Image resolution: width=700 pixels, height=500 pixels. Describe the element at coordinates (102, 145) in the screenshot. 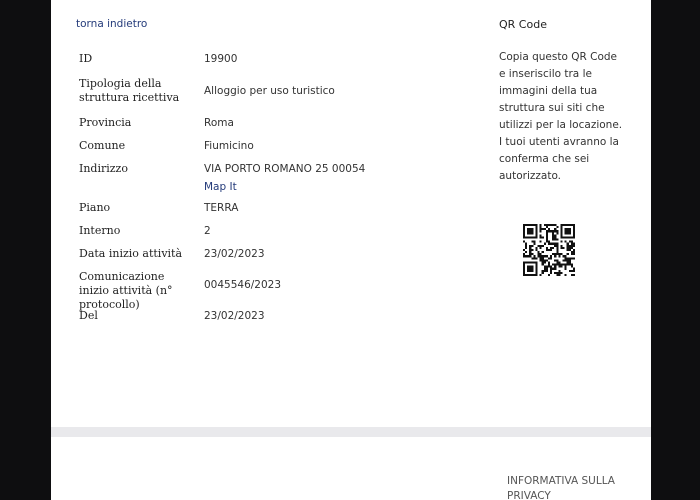

I see `detail-label: Comune` at that location.